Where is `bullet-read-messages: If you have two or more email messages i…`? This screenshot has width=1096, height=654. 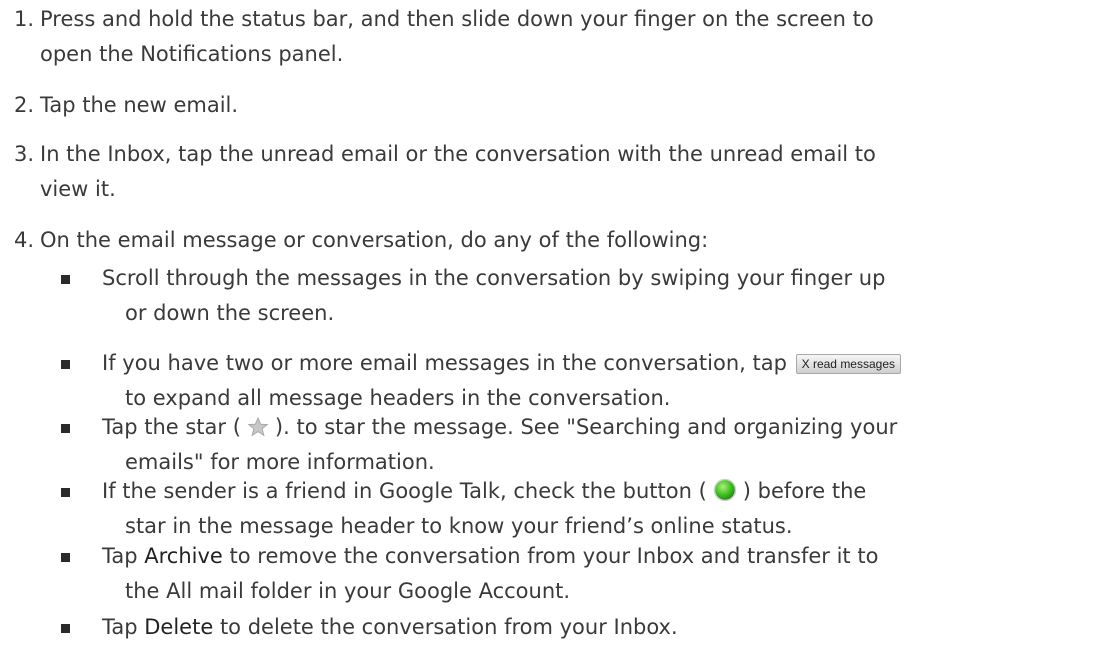
bullet-read-messages: If you have two or more email messages i… is located at coordinates (565, 381).